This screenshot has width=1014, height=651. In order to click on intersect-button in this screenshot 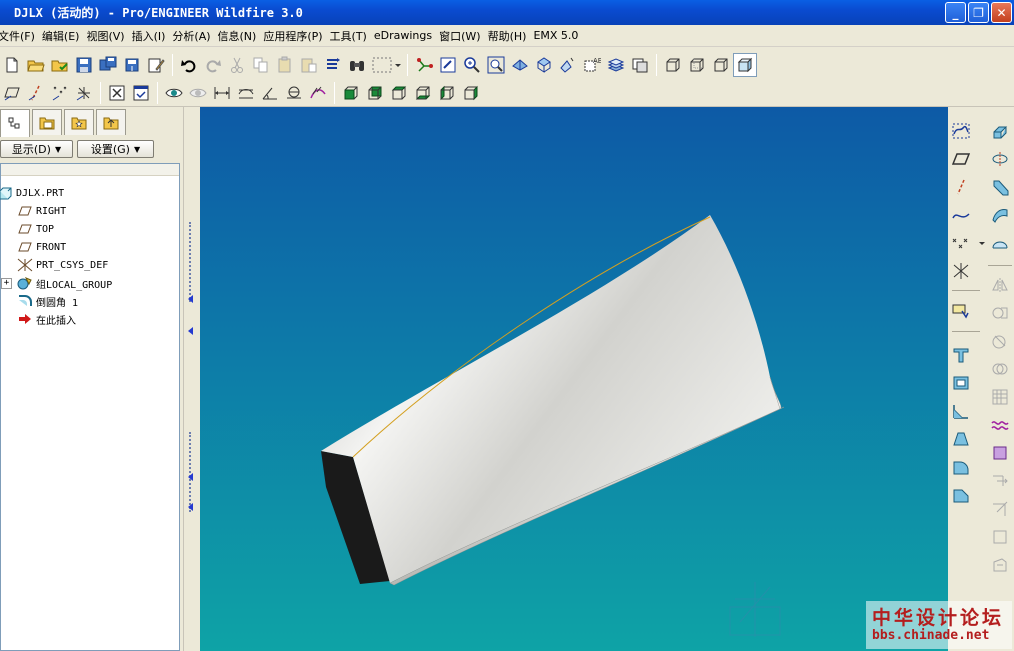, I will do `click(1000, 369)`.